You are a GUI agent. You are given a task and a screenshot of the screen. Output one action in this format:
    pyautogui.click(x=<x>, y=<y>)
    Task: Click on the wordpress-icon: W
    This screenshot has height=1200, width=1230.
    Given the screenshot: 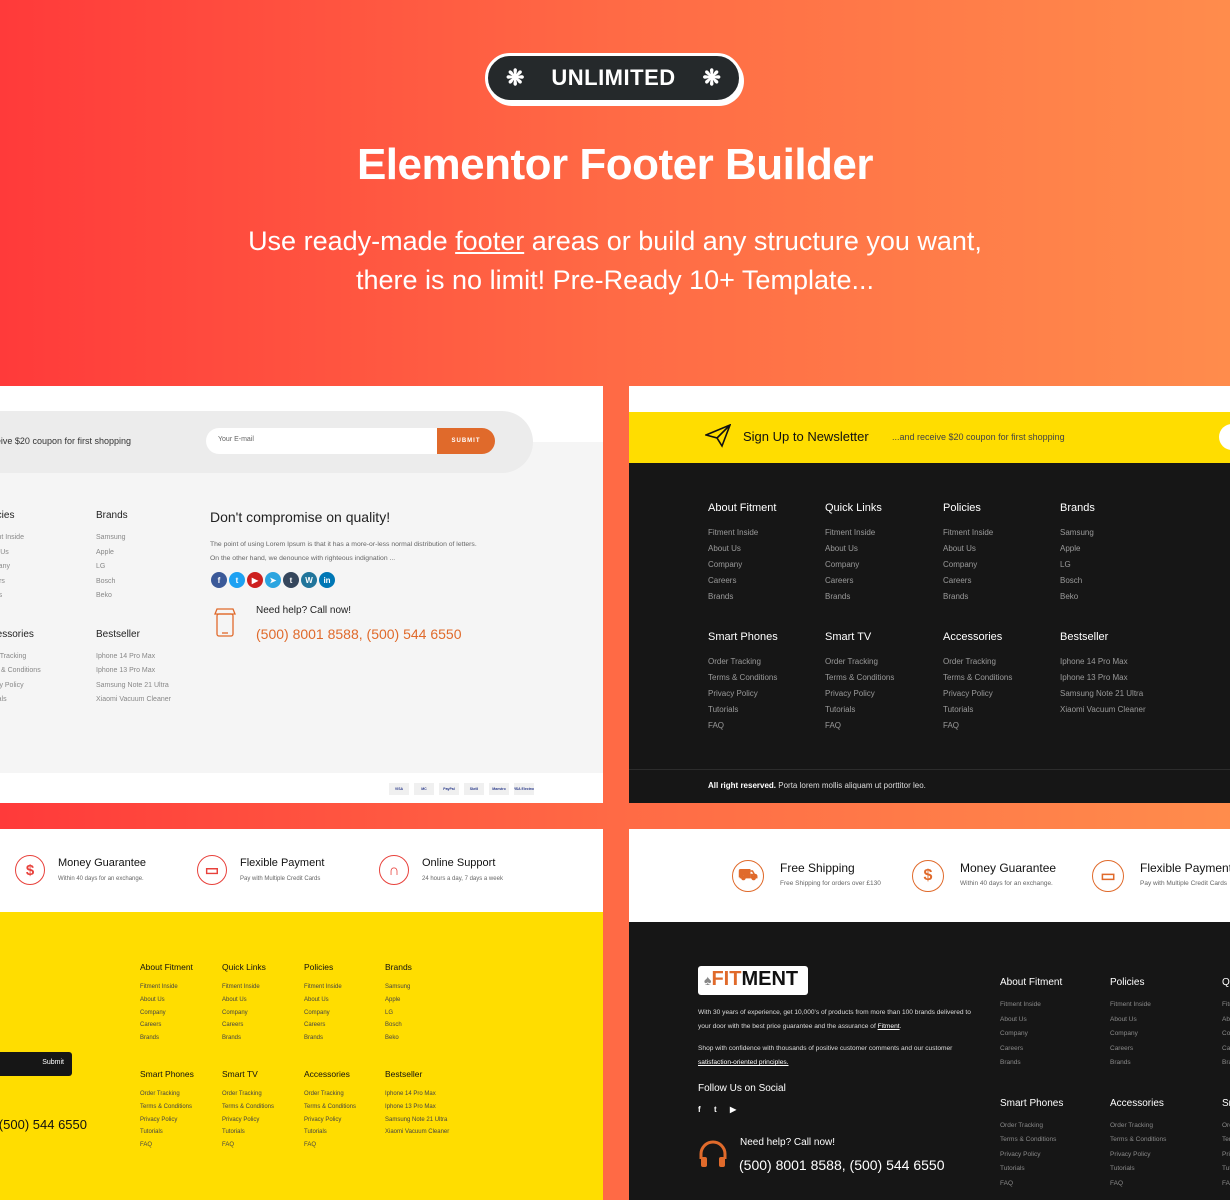 What is the action you would take?
    pyautogui.click(x=309, y=580)
    